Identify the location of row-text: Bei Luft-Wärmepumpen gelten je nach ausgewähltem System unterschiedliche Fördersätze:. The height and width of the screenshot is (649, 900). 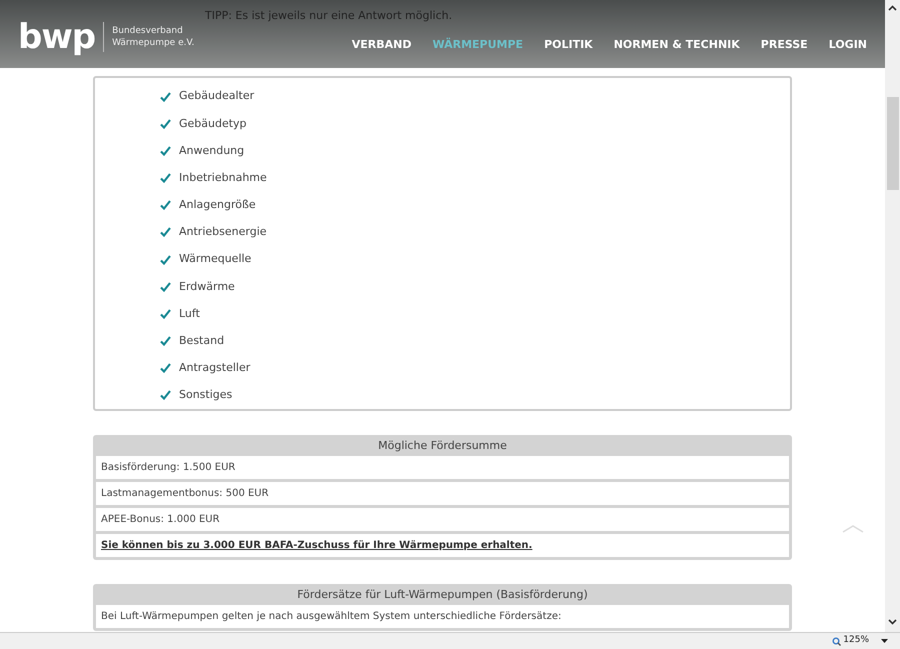
(331, 617).